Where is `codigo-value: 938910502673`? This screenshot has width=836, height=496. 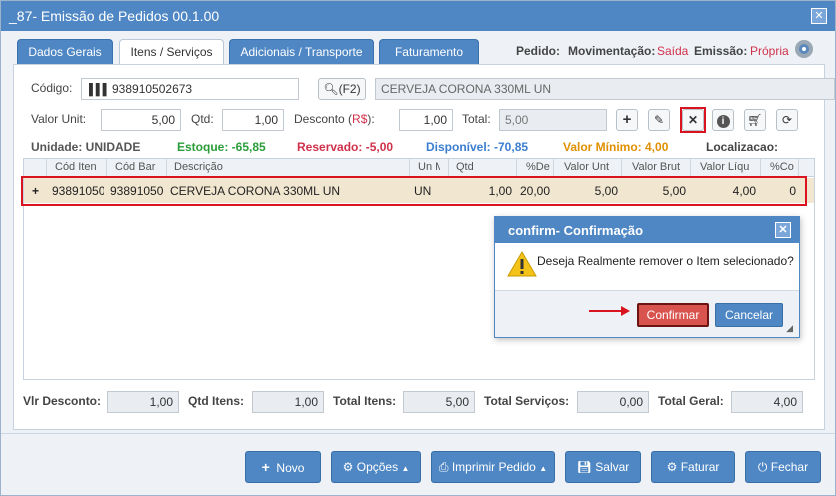 codigo-value: 938910502673 is located at coordinates (152, 89).